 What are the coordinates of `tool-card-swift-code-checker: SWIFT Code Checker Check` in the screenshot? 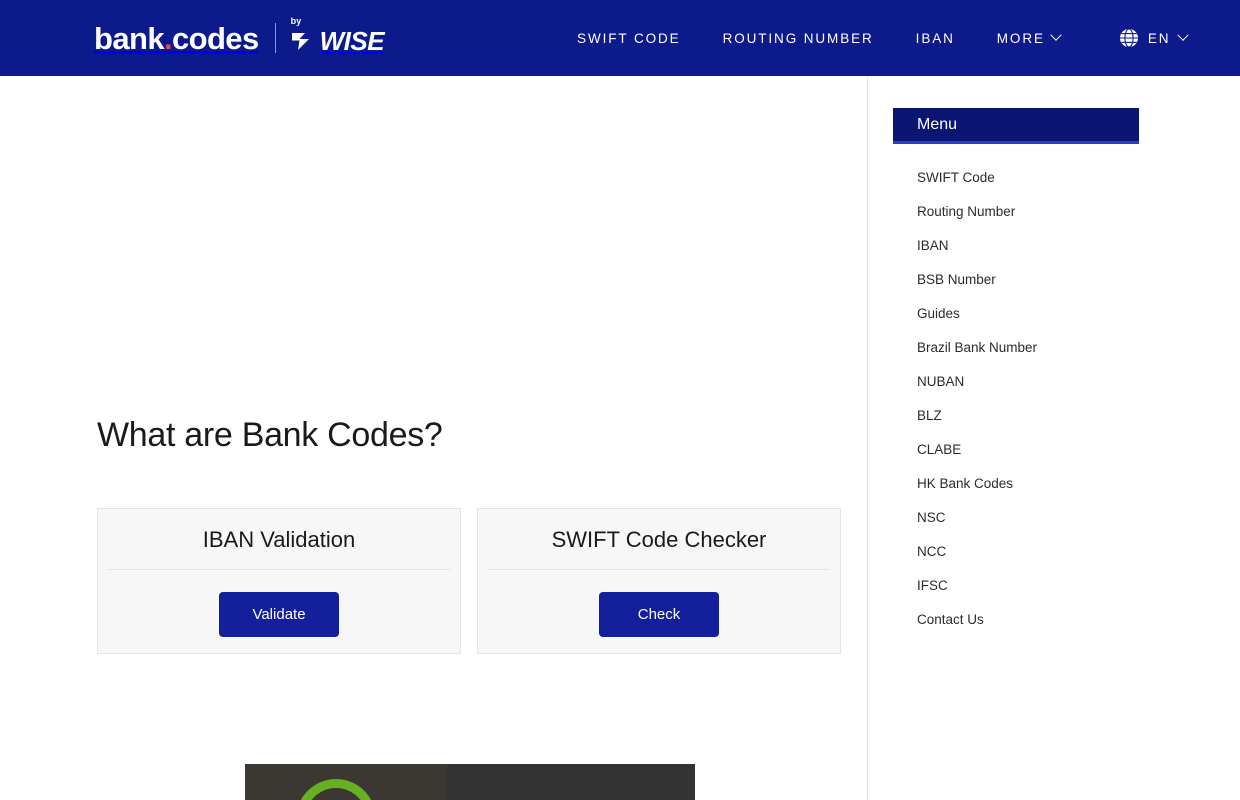 It's located at (659, 581).